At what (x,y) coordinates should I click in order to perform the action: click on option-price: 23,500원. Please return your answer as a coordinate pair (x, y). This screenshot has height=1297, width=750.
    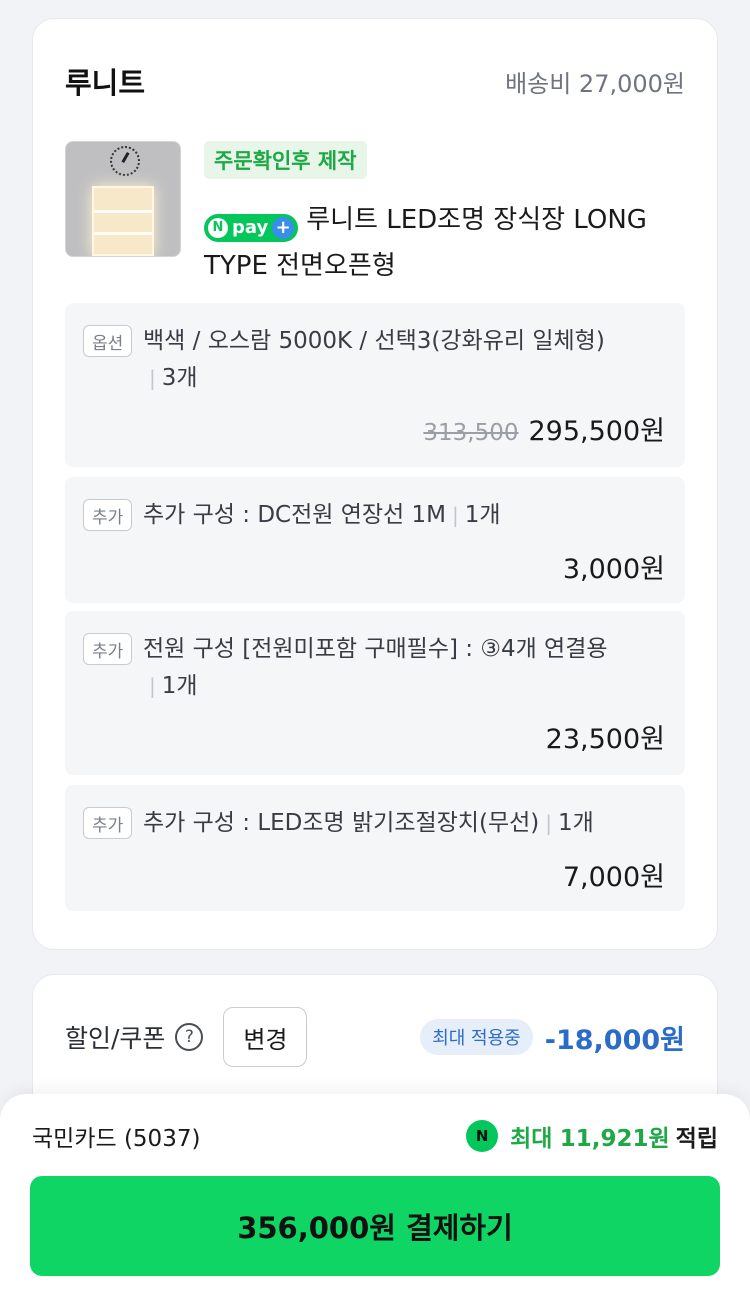
    Looking at the image, I should click on (605, 739).